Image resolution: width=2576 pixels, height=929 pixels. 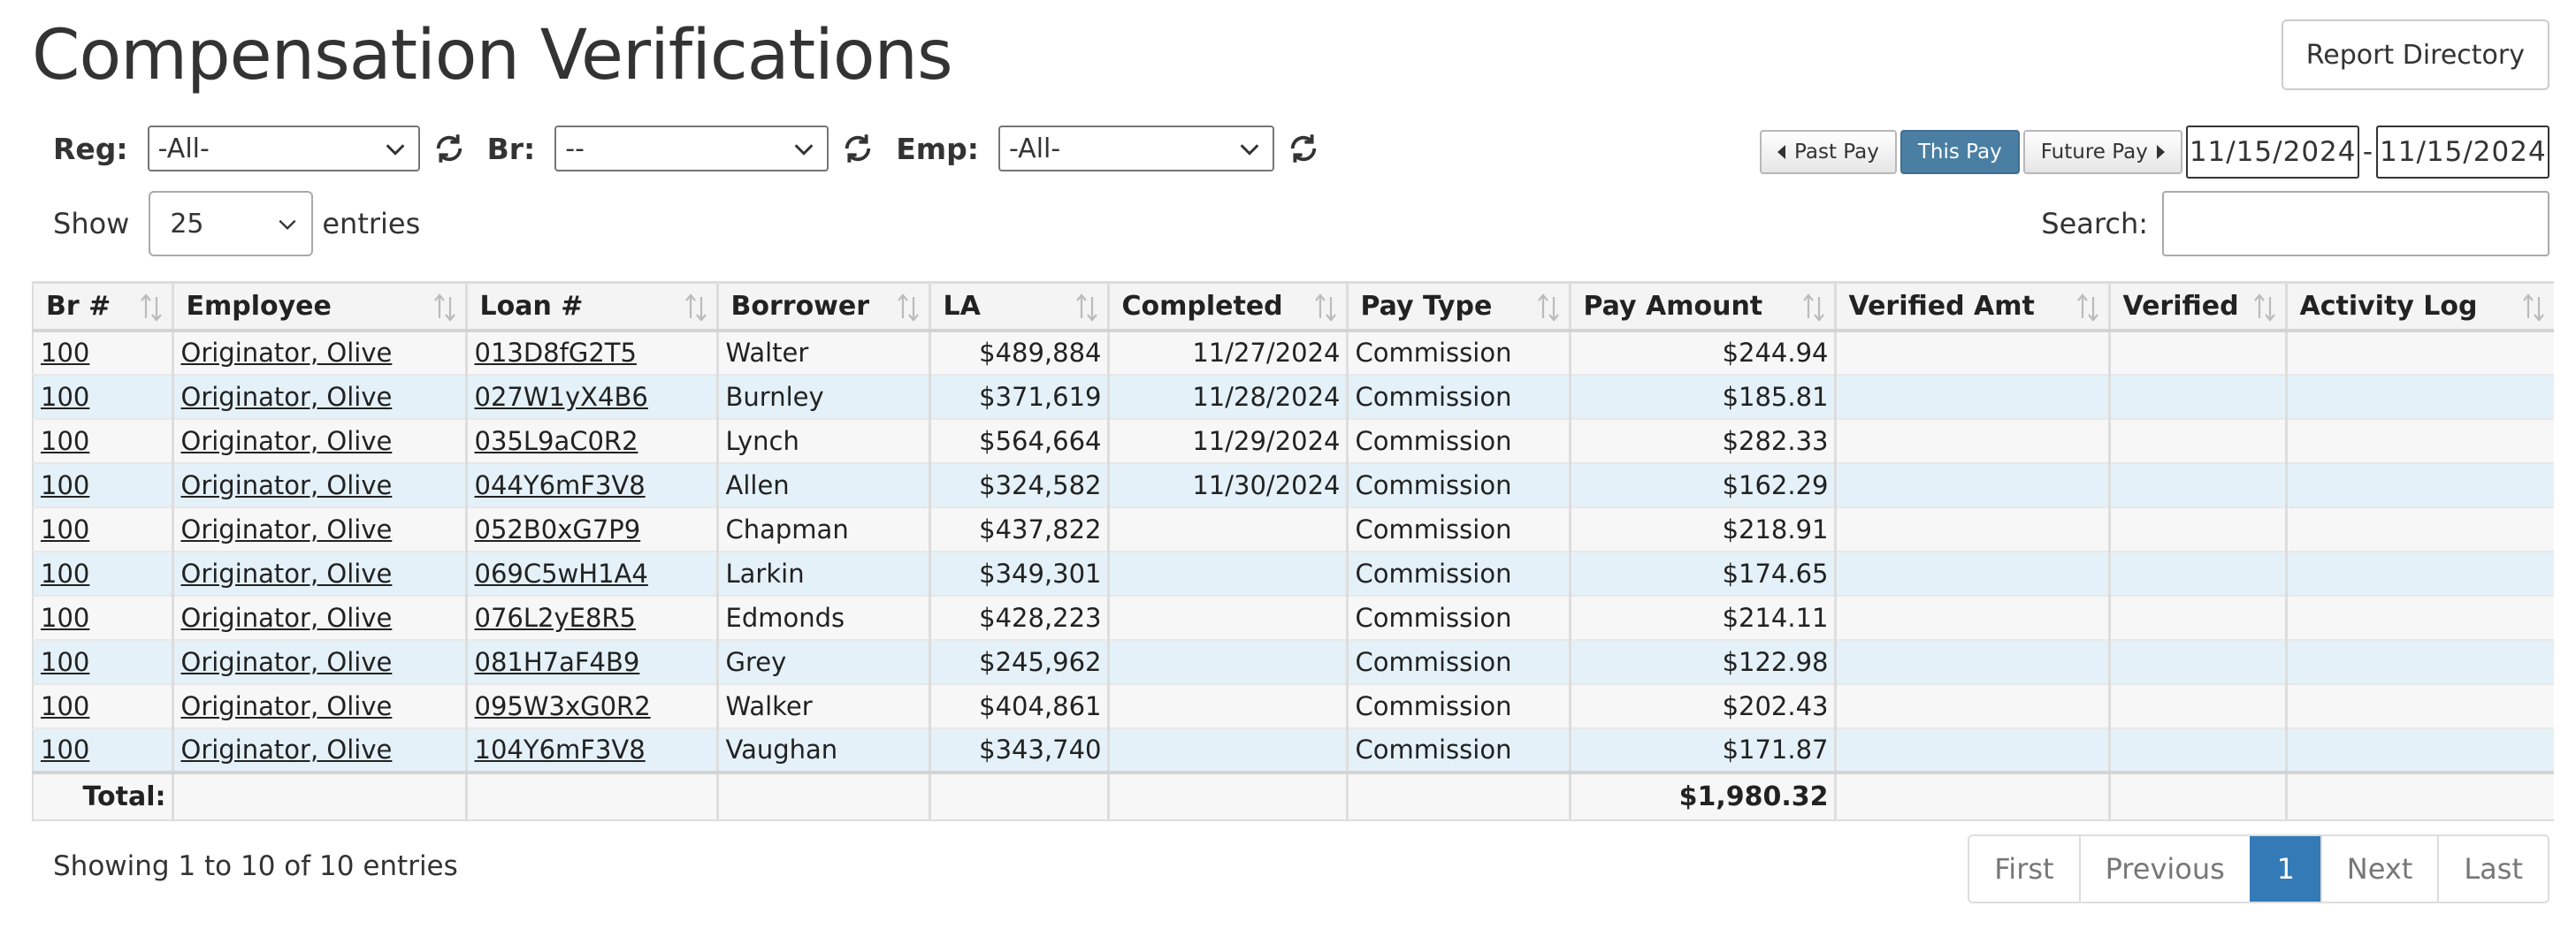 I want to click on column-header-8: Verified Amt, so click(x=1971, y=306).